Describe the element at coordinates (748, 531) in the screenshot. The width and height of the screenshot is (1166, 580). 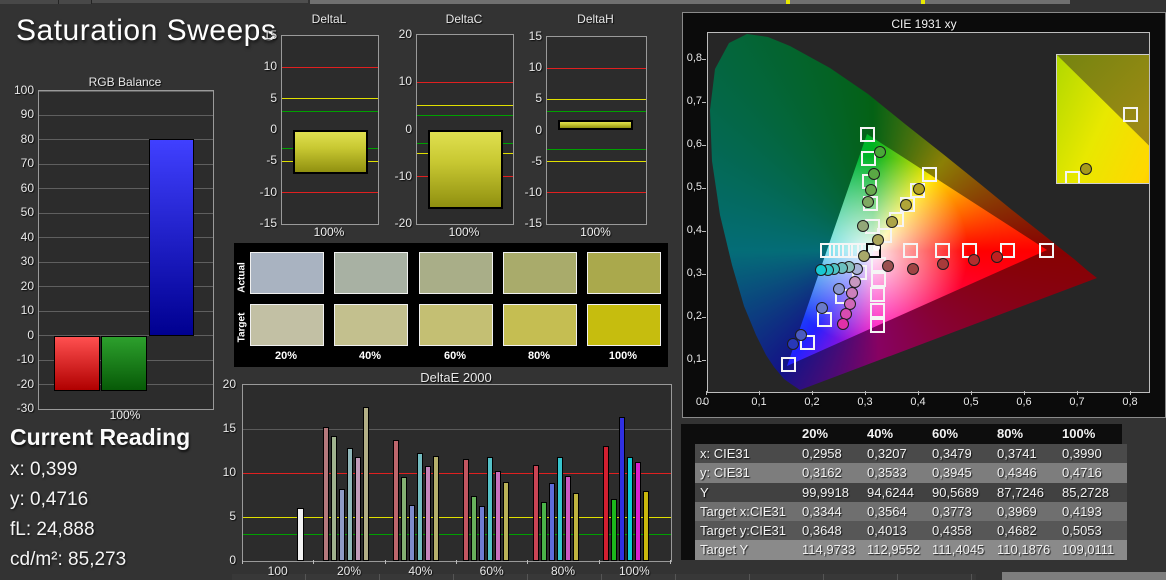
I see `table-row-label: Target y:CIE31` at that location.